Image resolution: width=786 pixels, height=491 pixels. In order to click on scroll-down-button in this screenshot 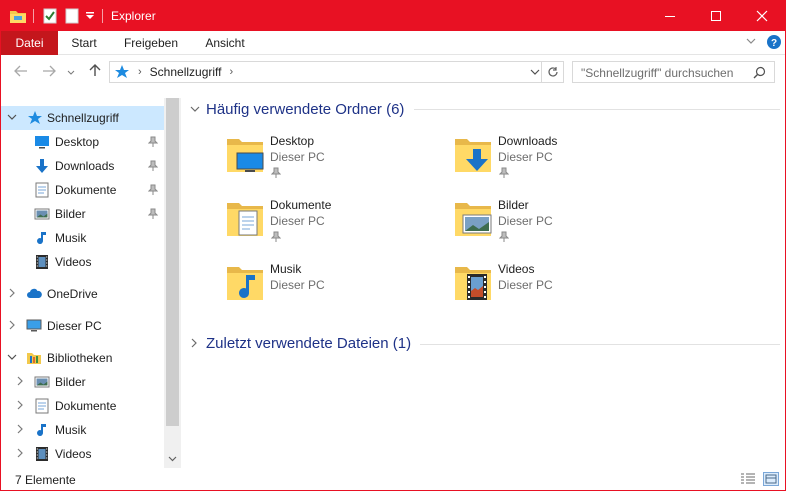, I will do `click(172, 459)`.